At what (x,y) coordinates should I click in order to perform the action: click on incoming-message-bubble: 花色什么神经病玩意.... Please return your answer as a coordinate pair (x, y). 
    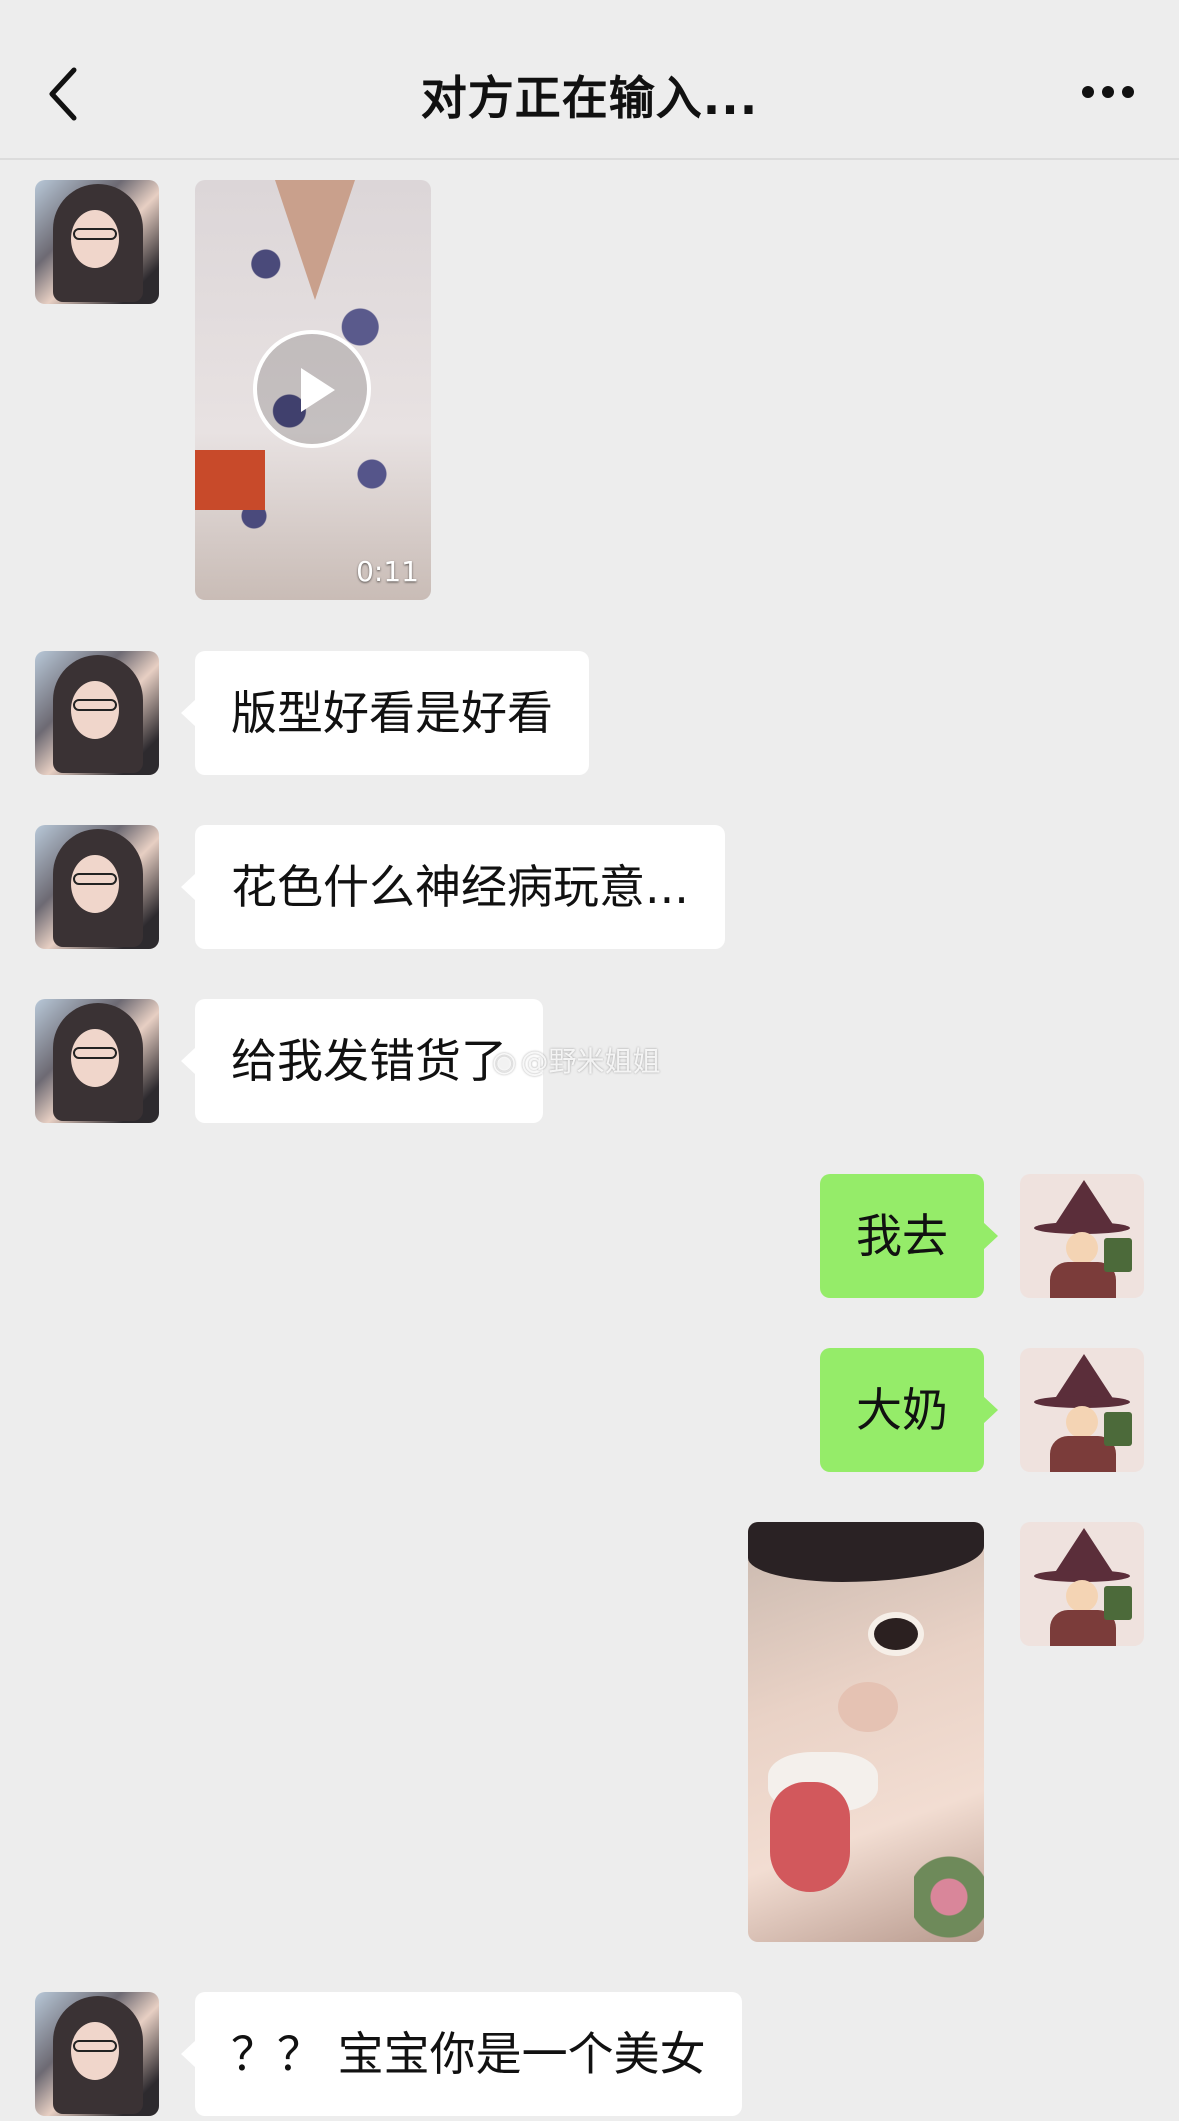
    Looking at the image, I should click on (453, 887).